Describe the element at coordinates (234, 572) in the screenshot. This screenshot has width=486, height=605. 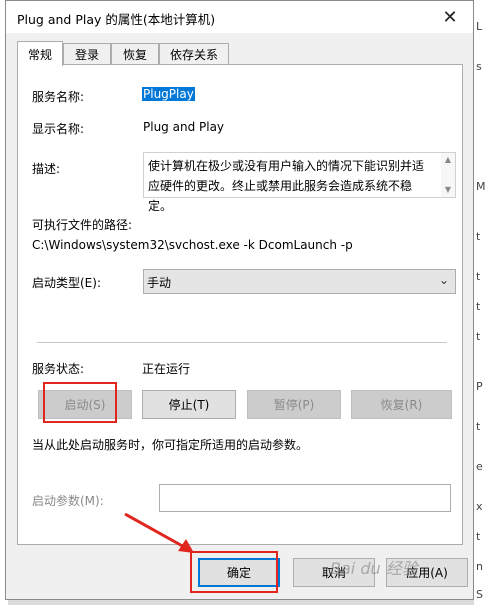
I see `annotation-highlight-ok` at that location.